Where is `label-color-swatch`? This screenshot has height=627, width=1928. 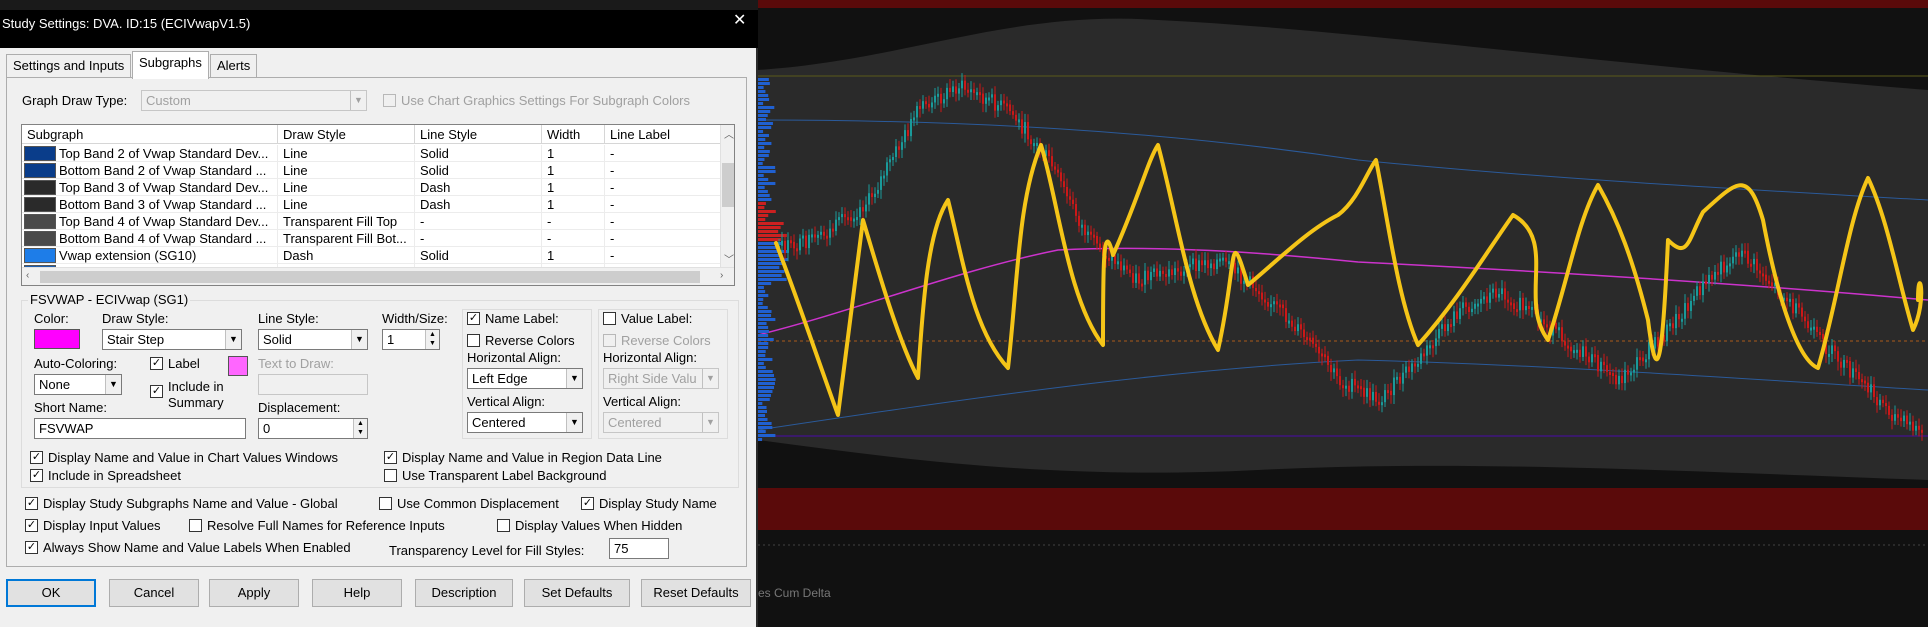
label-color-swatch is located at coordinates (238, 366).